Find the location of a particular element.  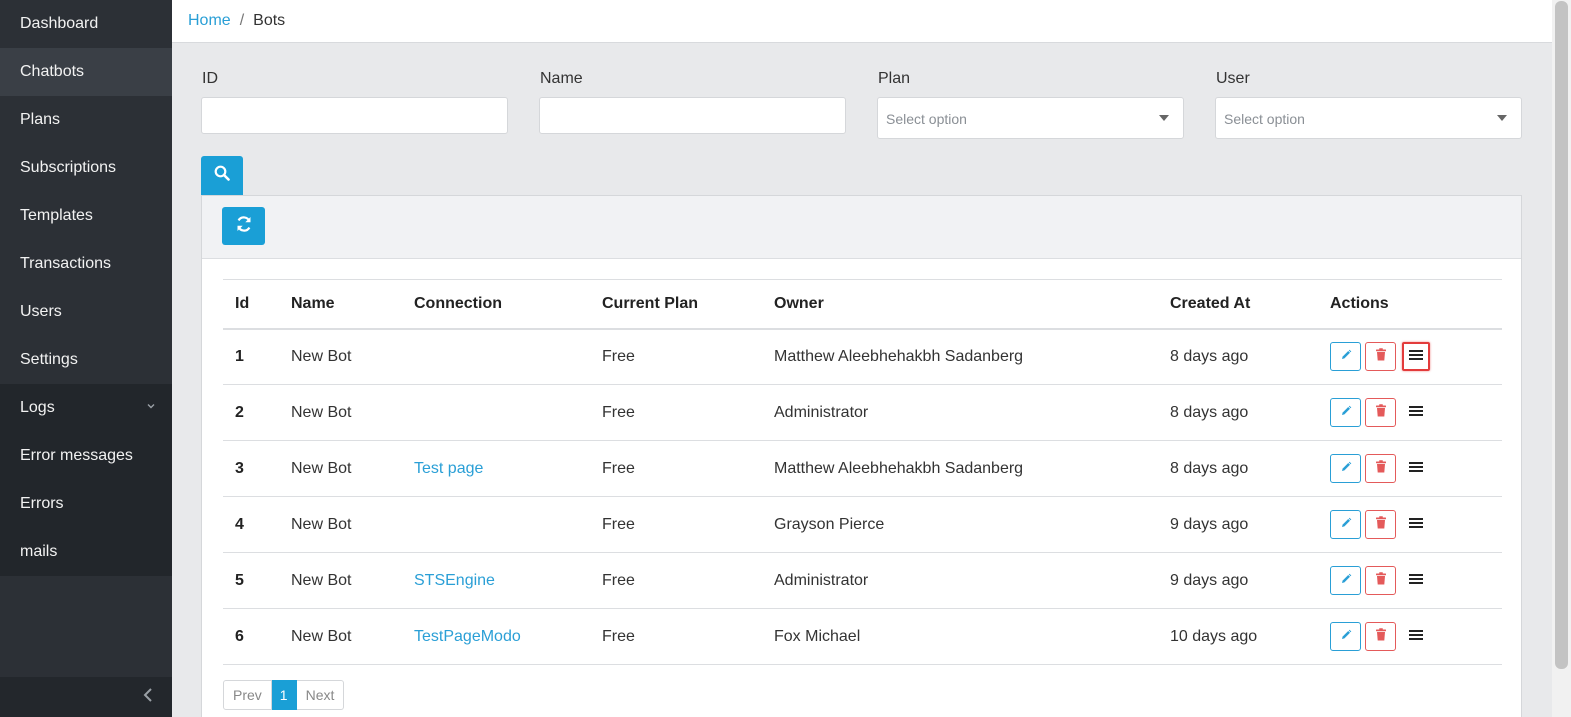

caret-down-icon is located at coordinates (1502, 118).